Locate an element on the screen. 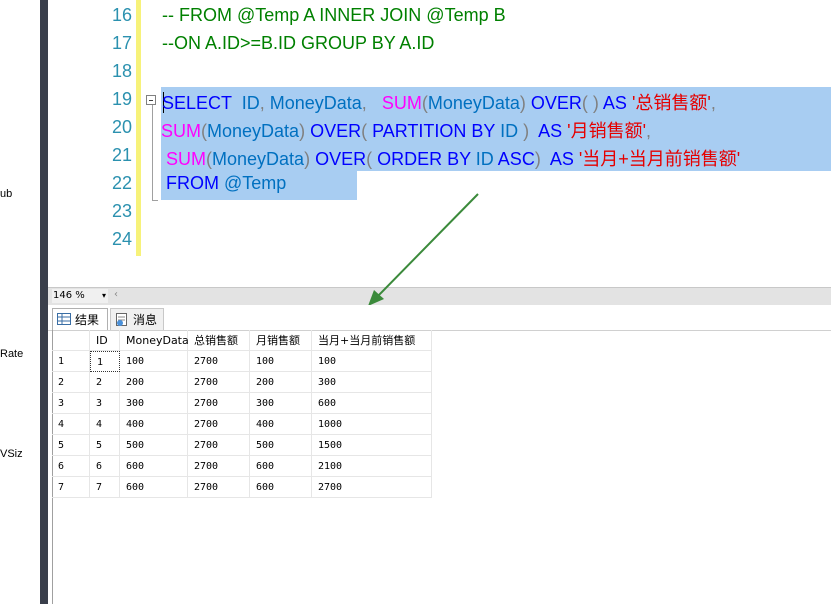 The height and width of the screenshot is (604, 831). row-number: 5 is located at coordinates (71, 445).